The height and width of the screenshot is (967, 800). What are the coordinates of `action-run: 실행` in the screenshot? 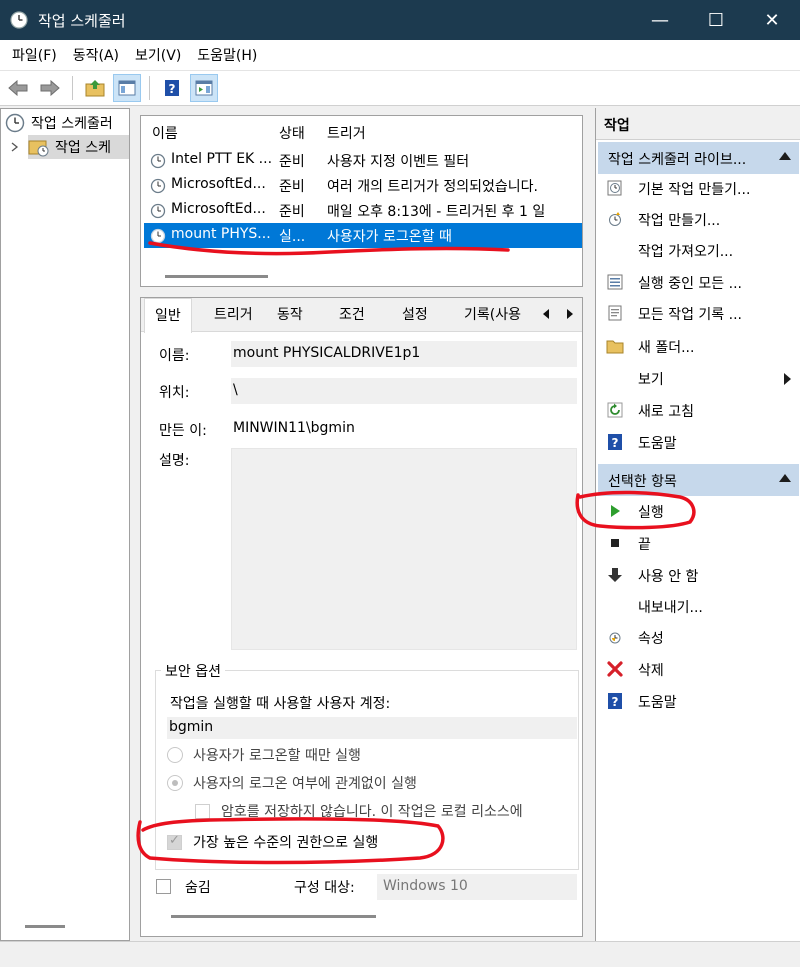 It's located at (698, 511).